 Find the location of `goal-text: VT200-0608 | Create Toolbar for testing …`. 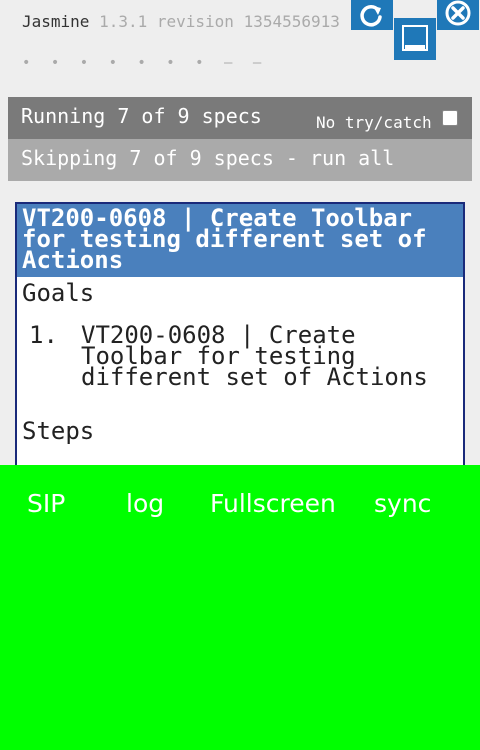

goal-text: VT200-0608 | Create Toolbar for testing … is located at coordinates (254, 356).